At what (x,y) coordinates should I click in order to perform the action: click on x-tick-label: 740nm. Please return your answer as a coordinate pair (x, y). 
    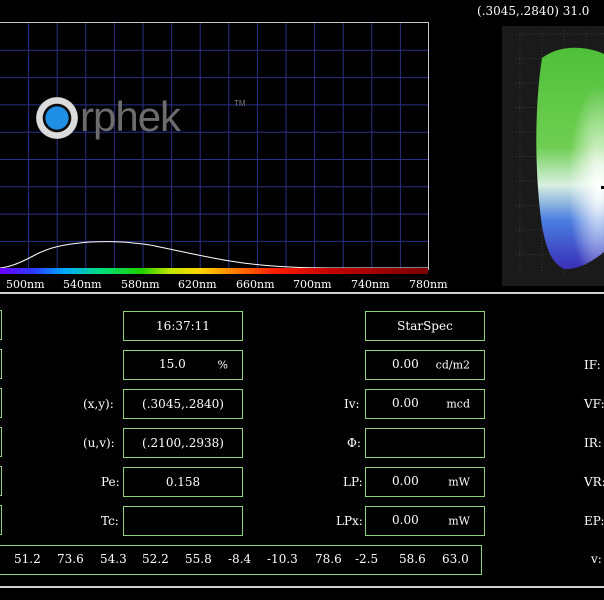
    Looking at the image, I should click on (370, 284).